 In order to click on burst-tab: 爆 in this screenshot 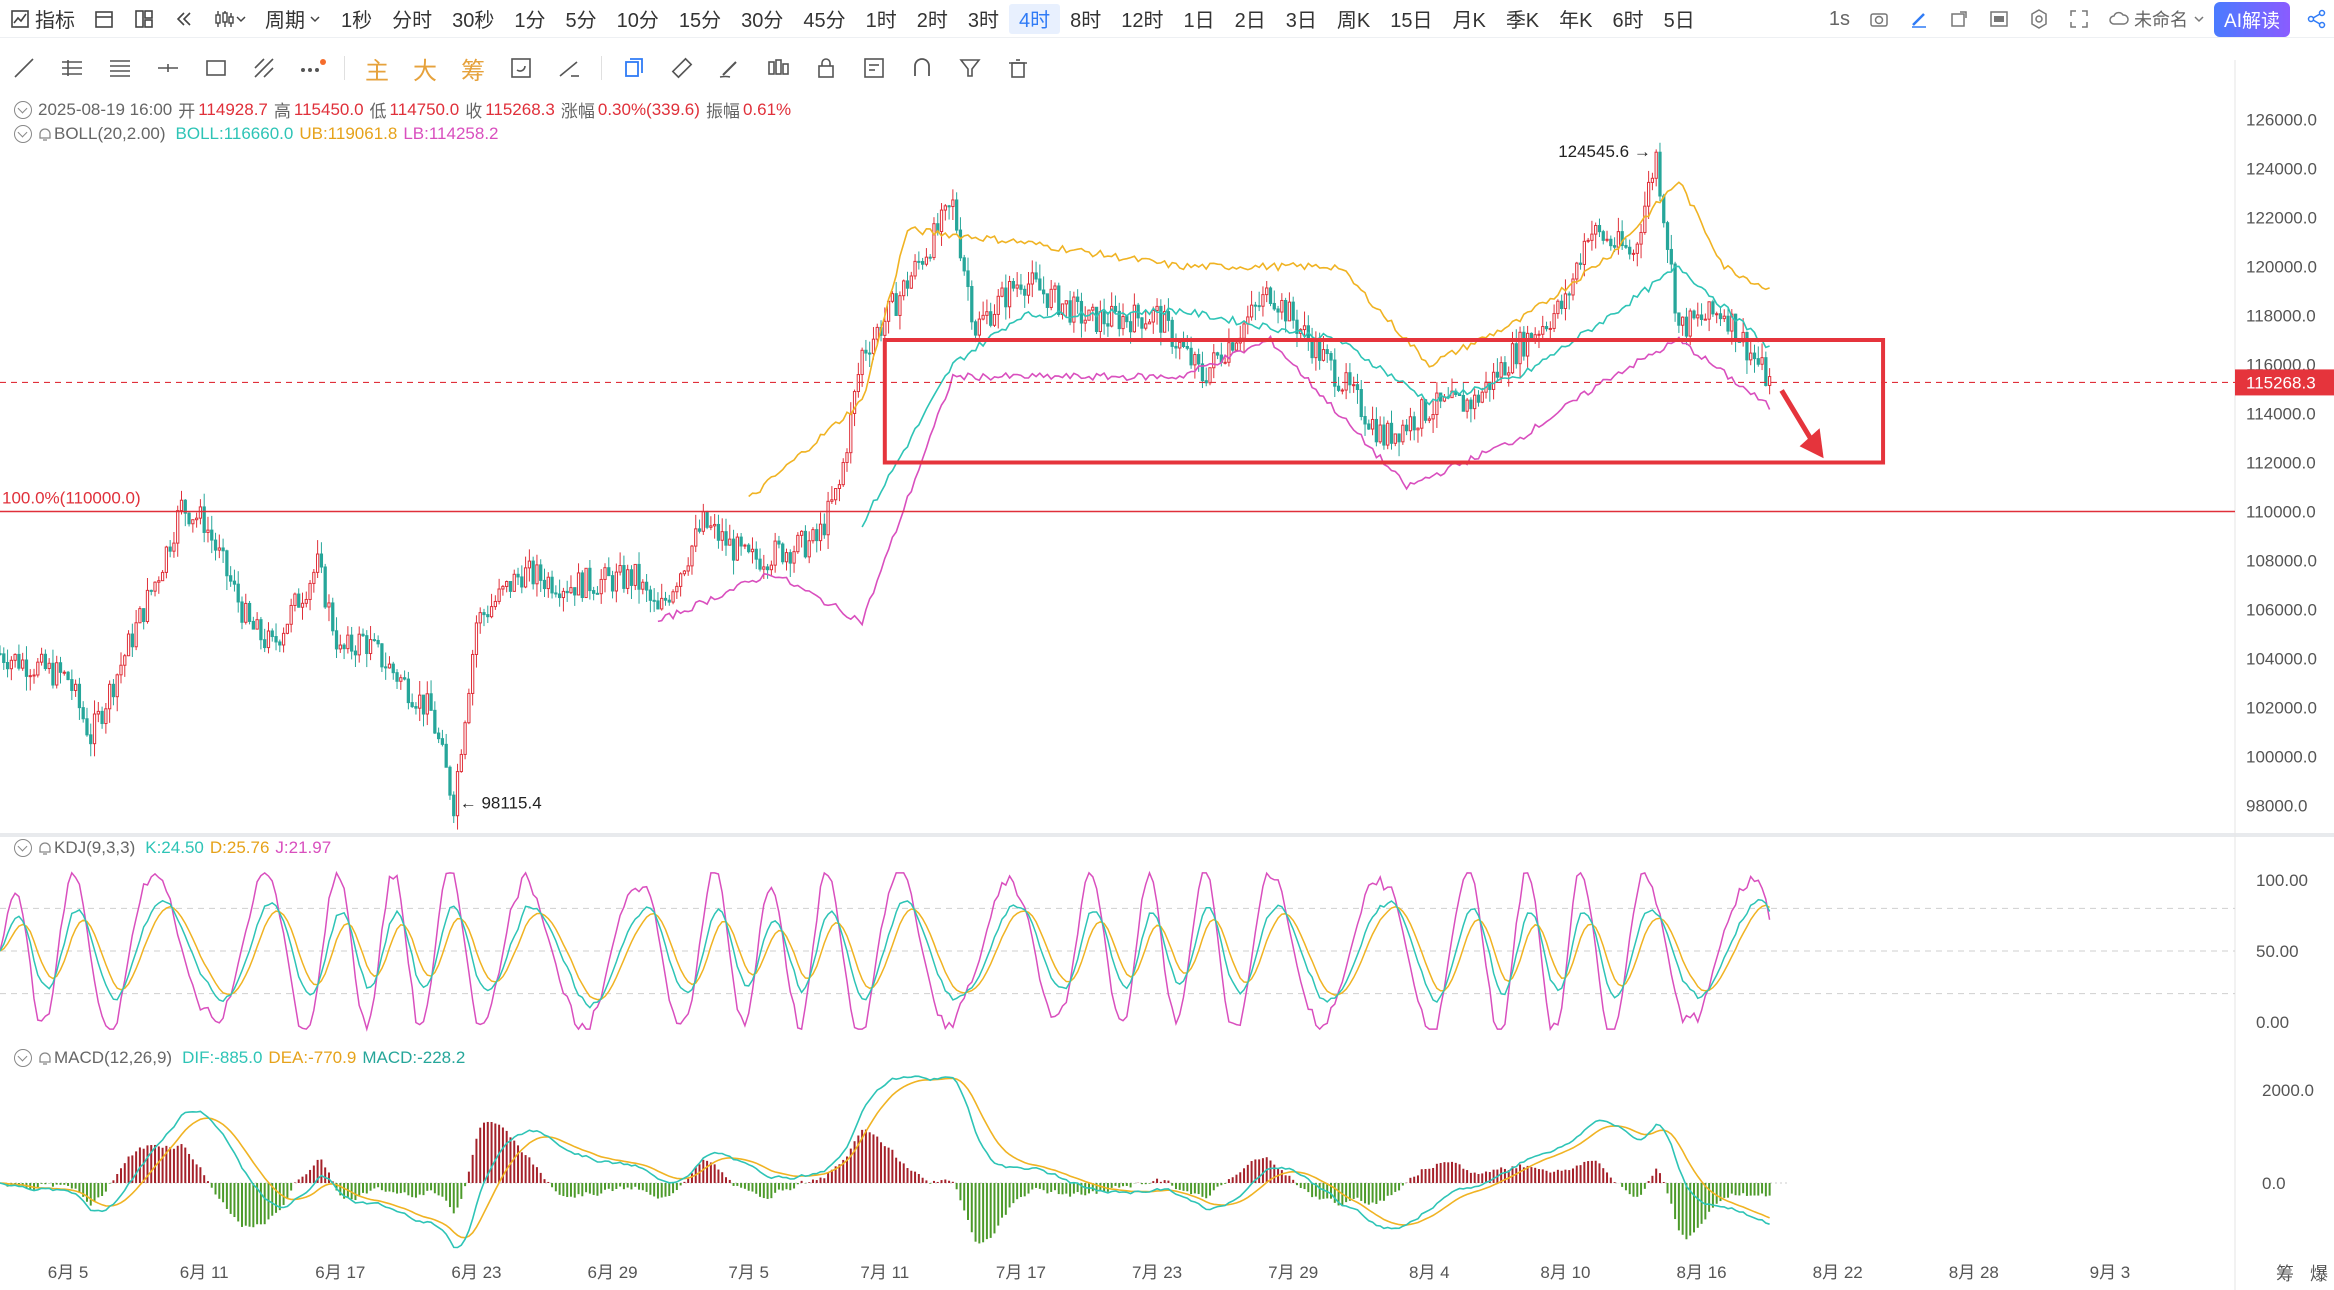, I will do `click(2319, 1273)`.